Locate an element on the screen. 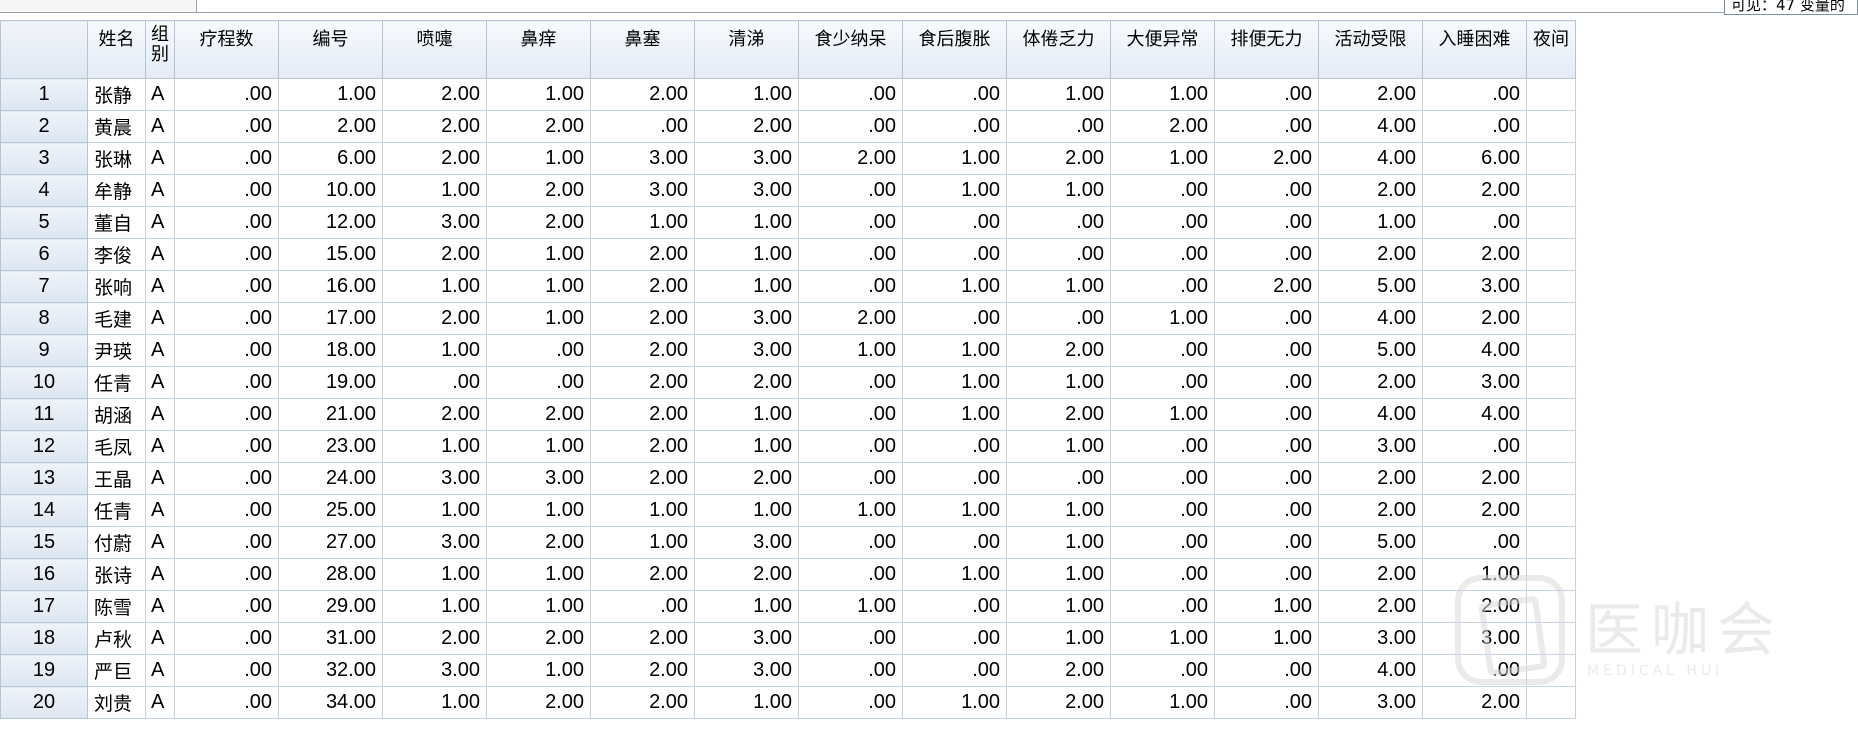  data-cell: 张静 is located at coordinates (116, 94).